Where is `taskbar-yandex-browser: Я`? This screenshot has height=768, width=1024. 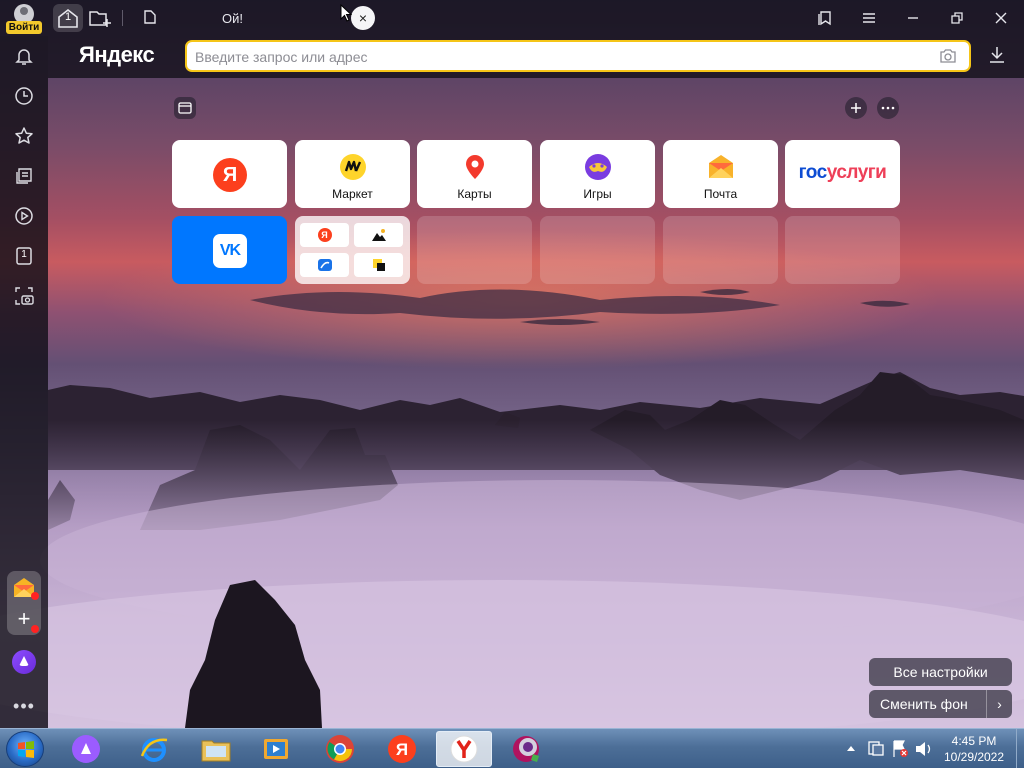 taskbar-yandex-browser: Я is located at coordinates (402, 749).